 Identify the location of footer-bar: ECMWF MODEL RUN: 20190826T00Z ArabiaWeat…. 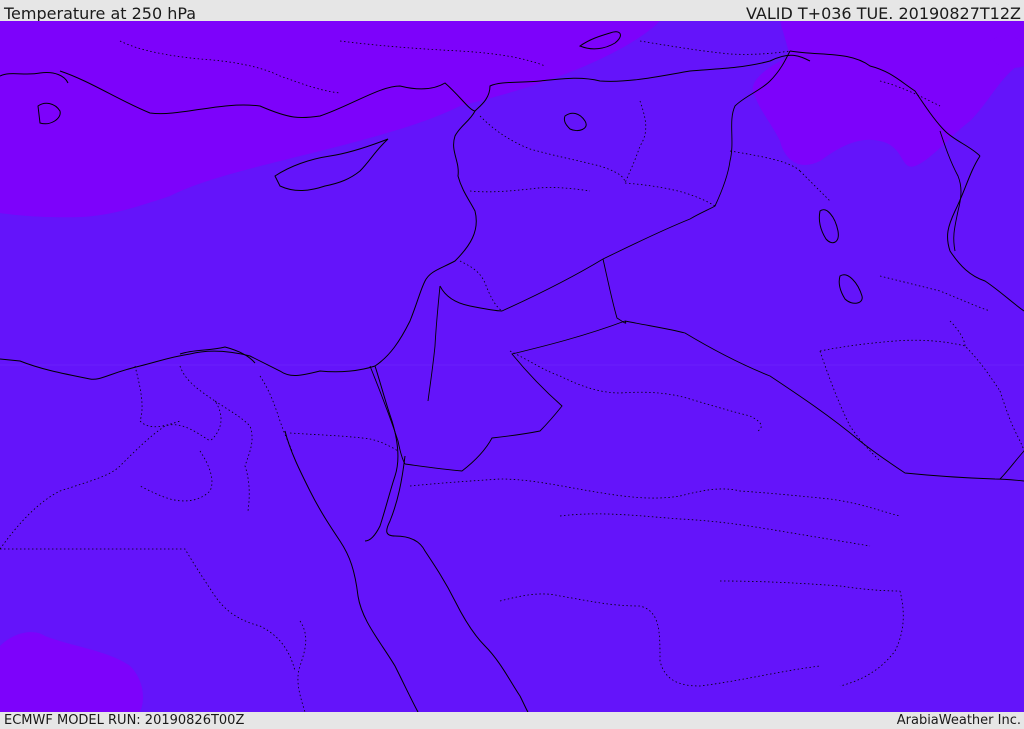
(512, 720).